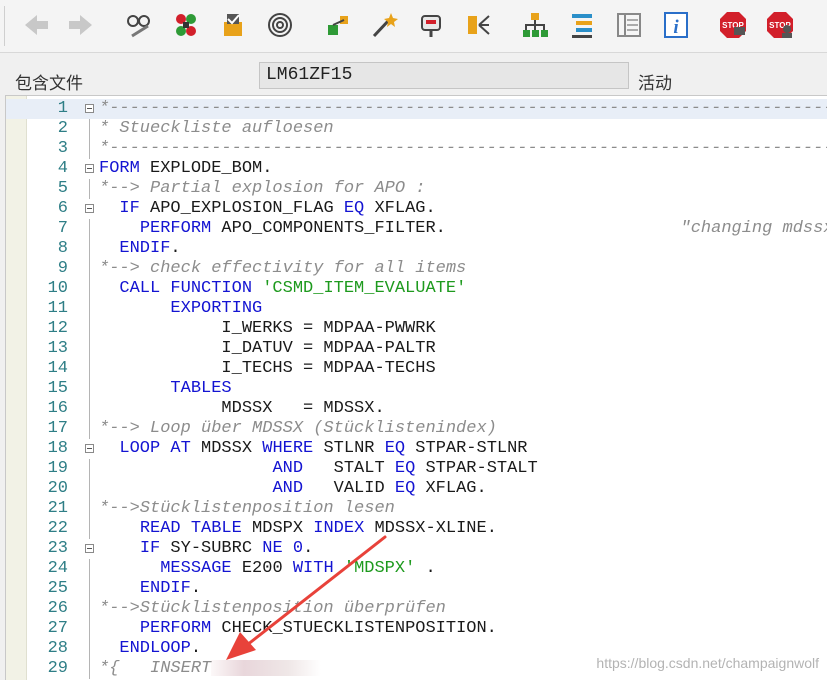 Image resolution: width=827 pixels, height=680 pixels. What do you see at coordinates (262, 568) in the screenshot?
I see `code-token: E200` at bounding box center [262, 568].